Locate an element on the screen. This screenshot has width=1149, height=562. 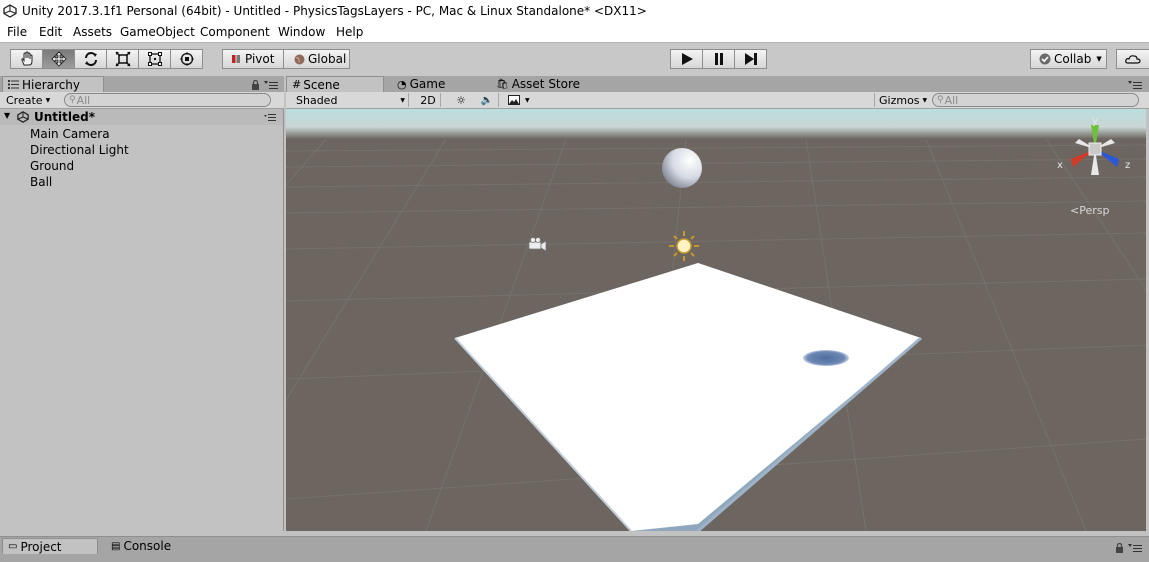
hand-icon is located at coordinates (26, 58).